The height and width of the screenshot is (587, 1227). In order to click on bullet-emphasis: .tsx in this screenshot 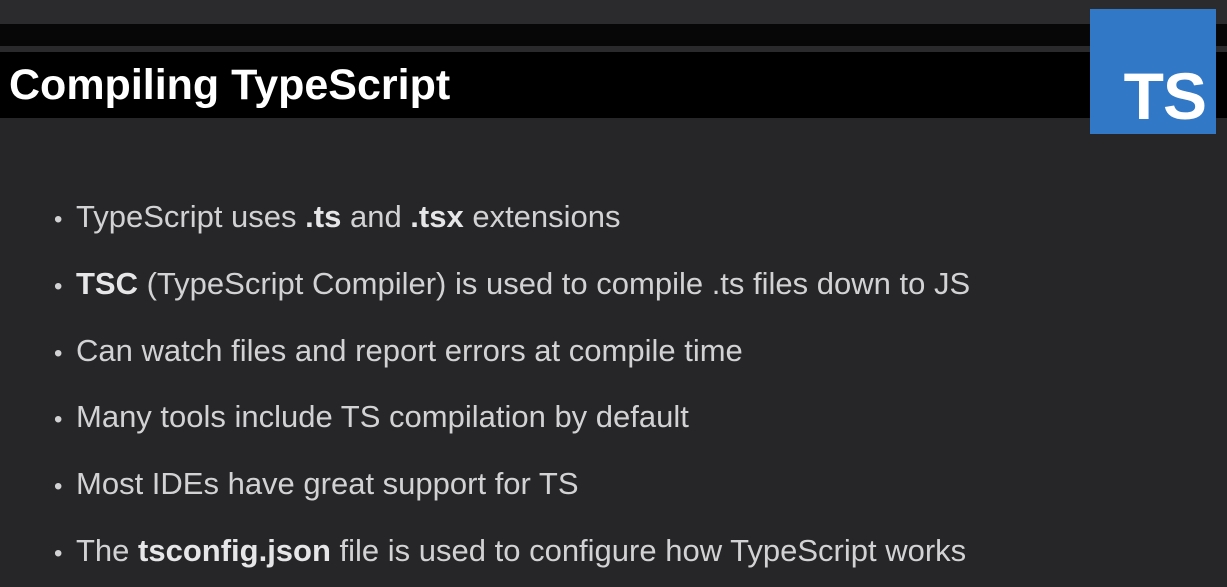, I will do `click(437, 216)`.